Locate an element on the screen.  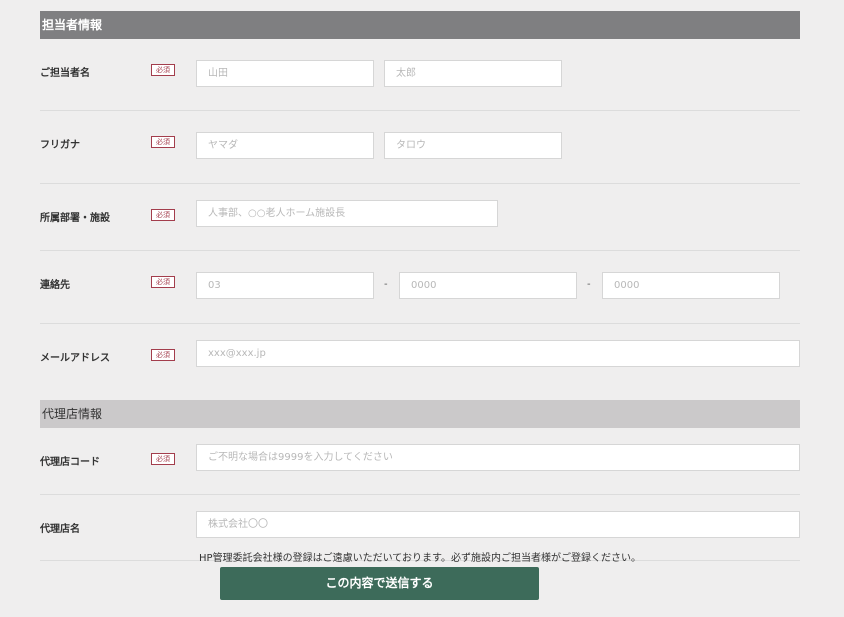
submit-button: この内容で送信する is located at coordinates (379, 583).